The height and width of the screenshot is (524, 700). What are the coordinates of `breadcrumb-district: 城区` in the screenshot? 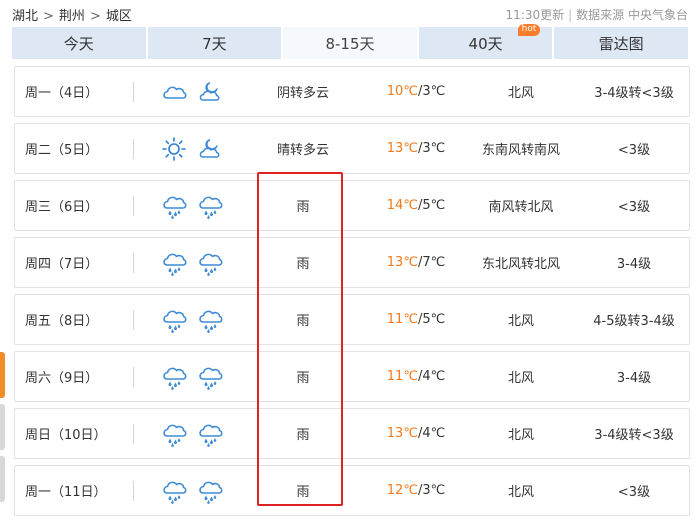 It's located at (118, 16).